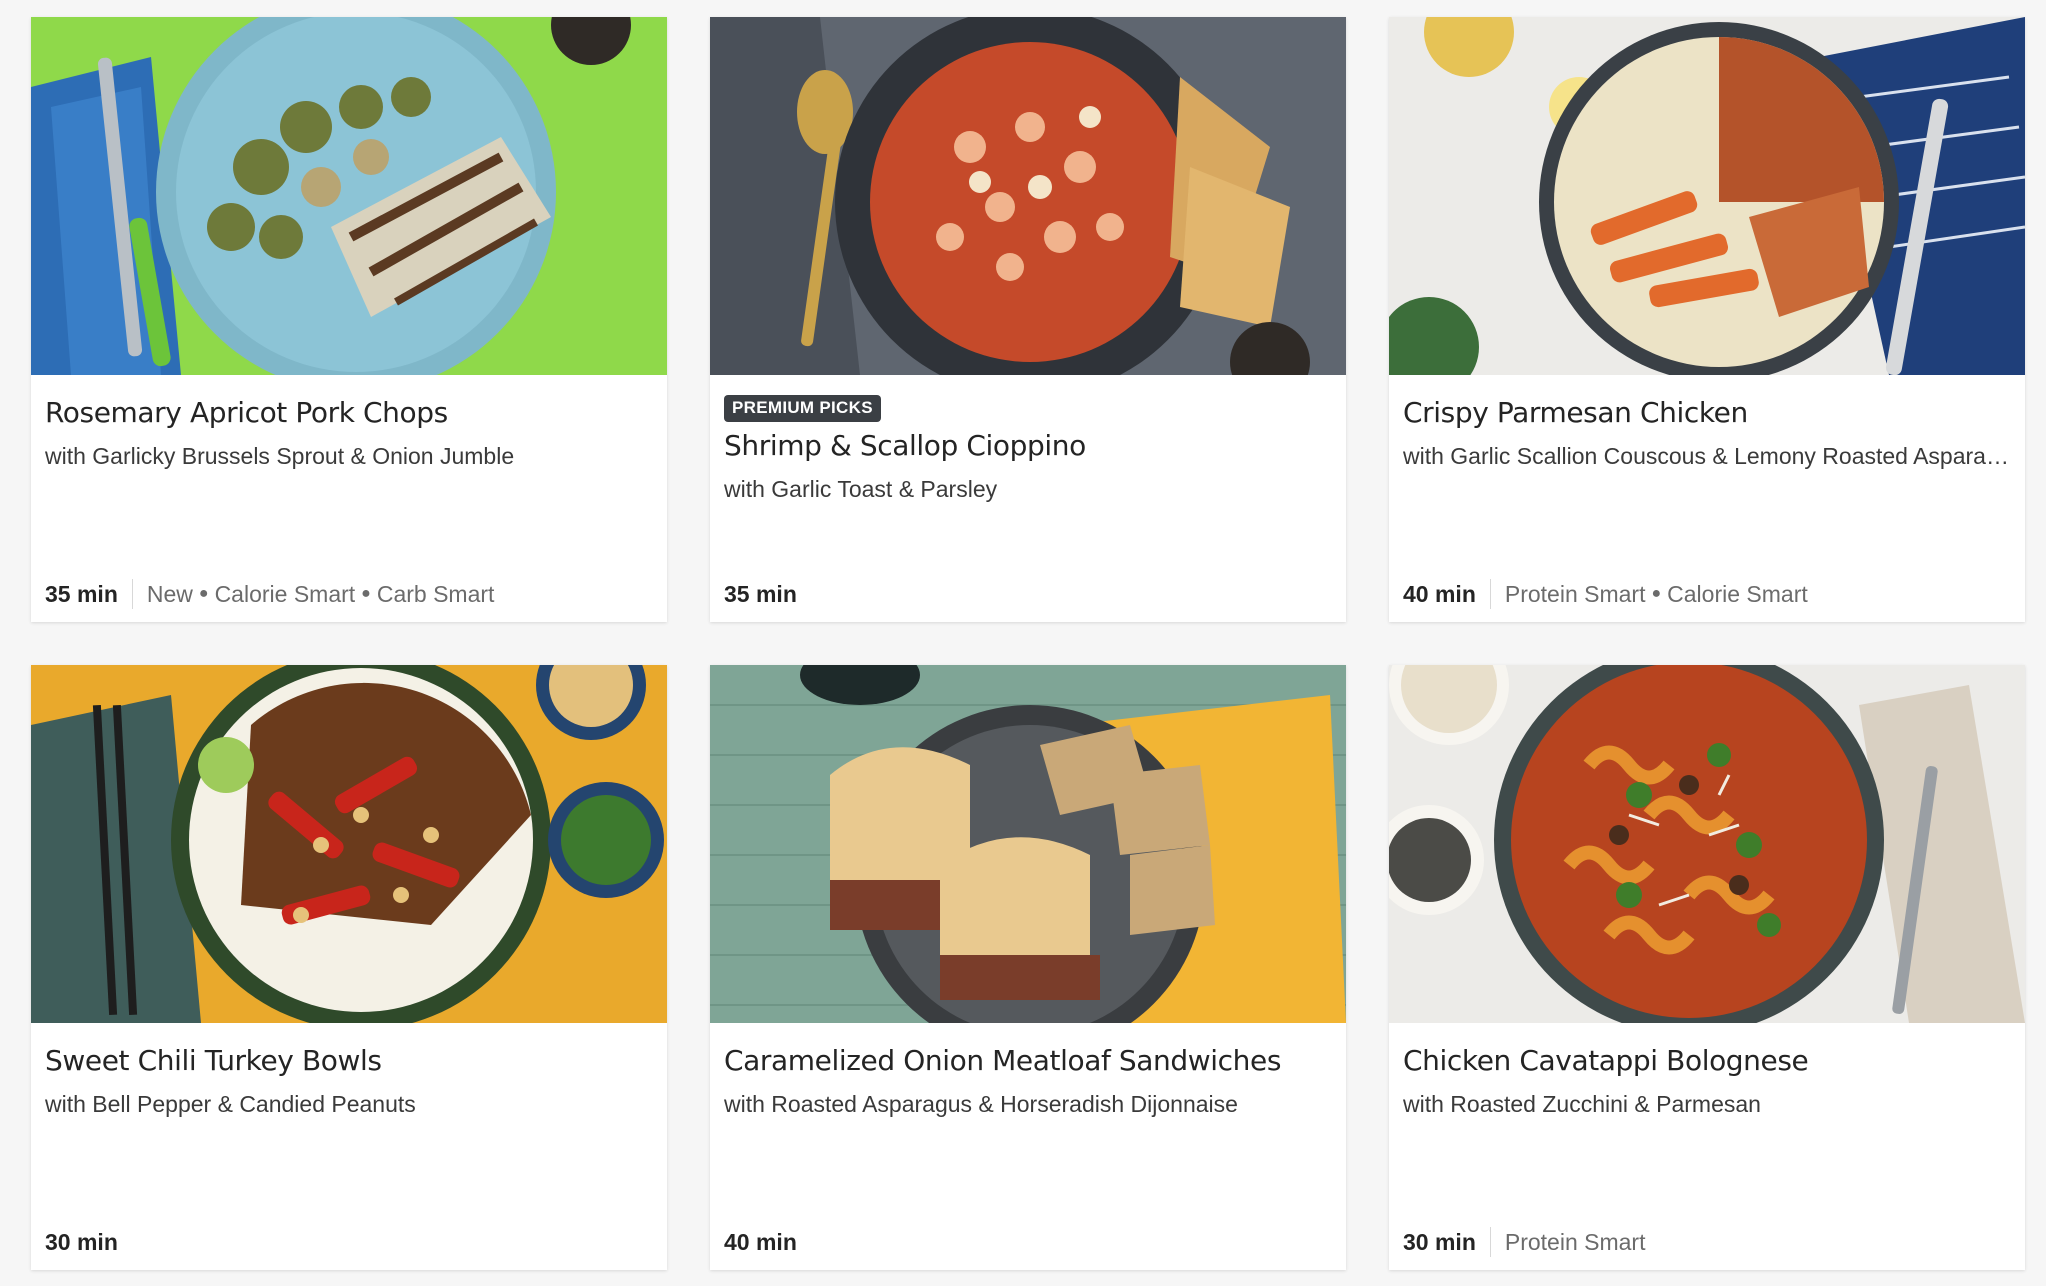  I want to click on recipe-tags: Protein Smart, so click(1575, 1242).